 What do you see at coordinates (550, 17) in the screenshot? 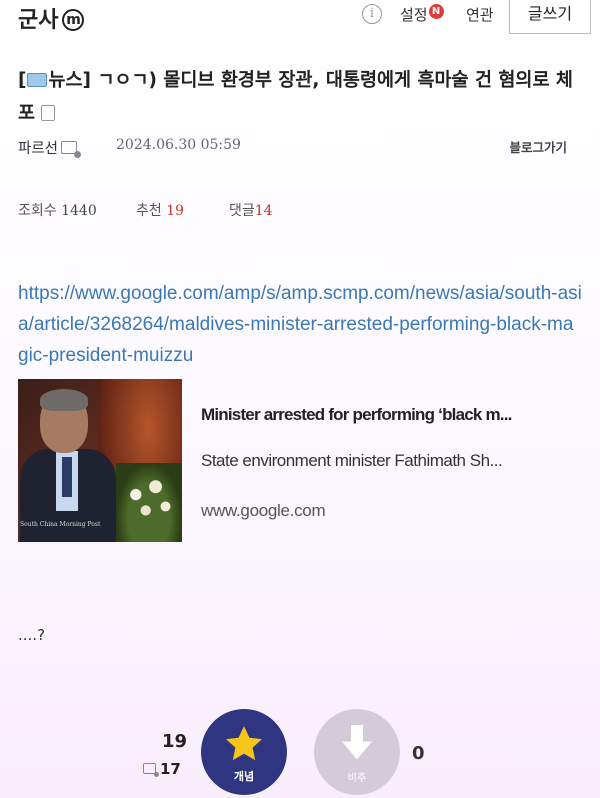
I see `write-button: 글쓰기` at bounding box center [550, 17].